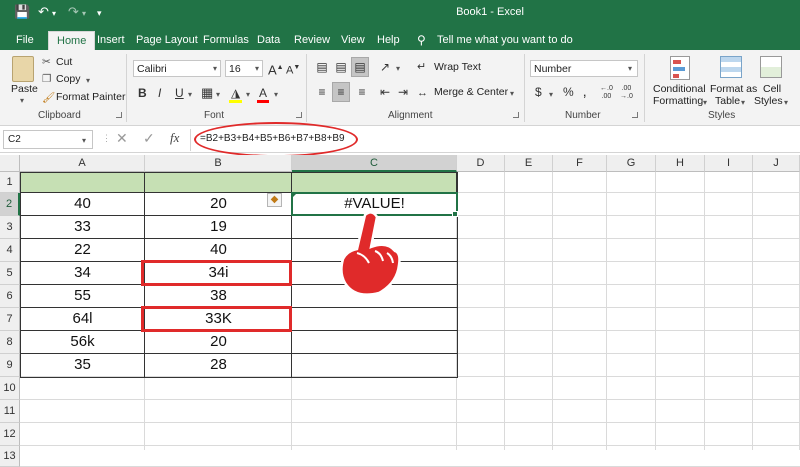 This screenshot has height=467, width=800. What do you see at coordinates (82, 163) in the screenshot?
I see `column-header-a: A` at bounding box center [82, 163].